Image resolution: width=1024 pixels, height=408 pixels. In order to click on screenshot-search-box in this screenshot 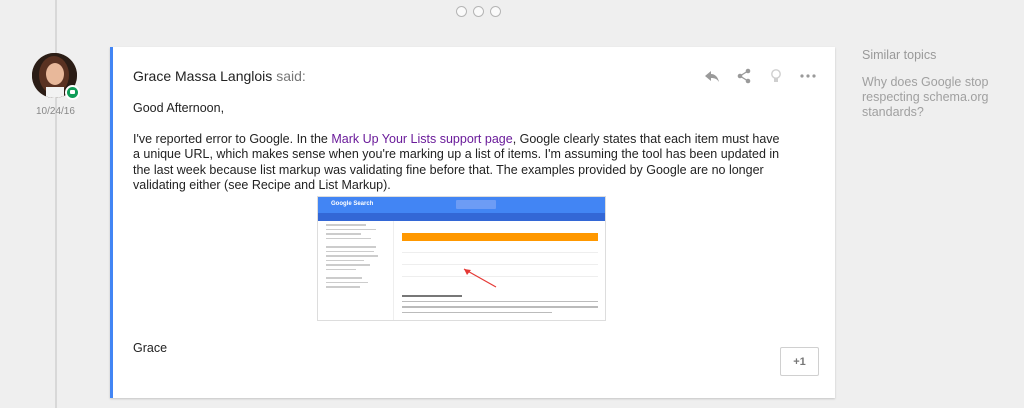, I will do `click(476, 204)`.